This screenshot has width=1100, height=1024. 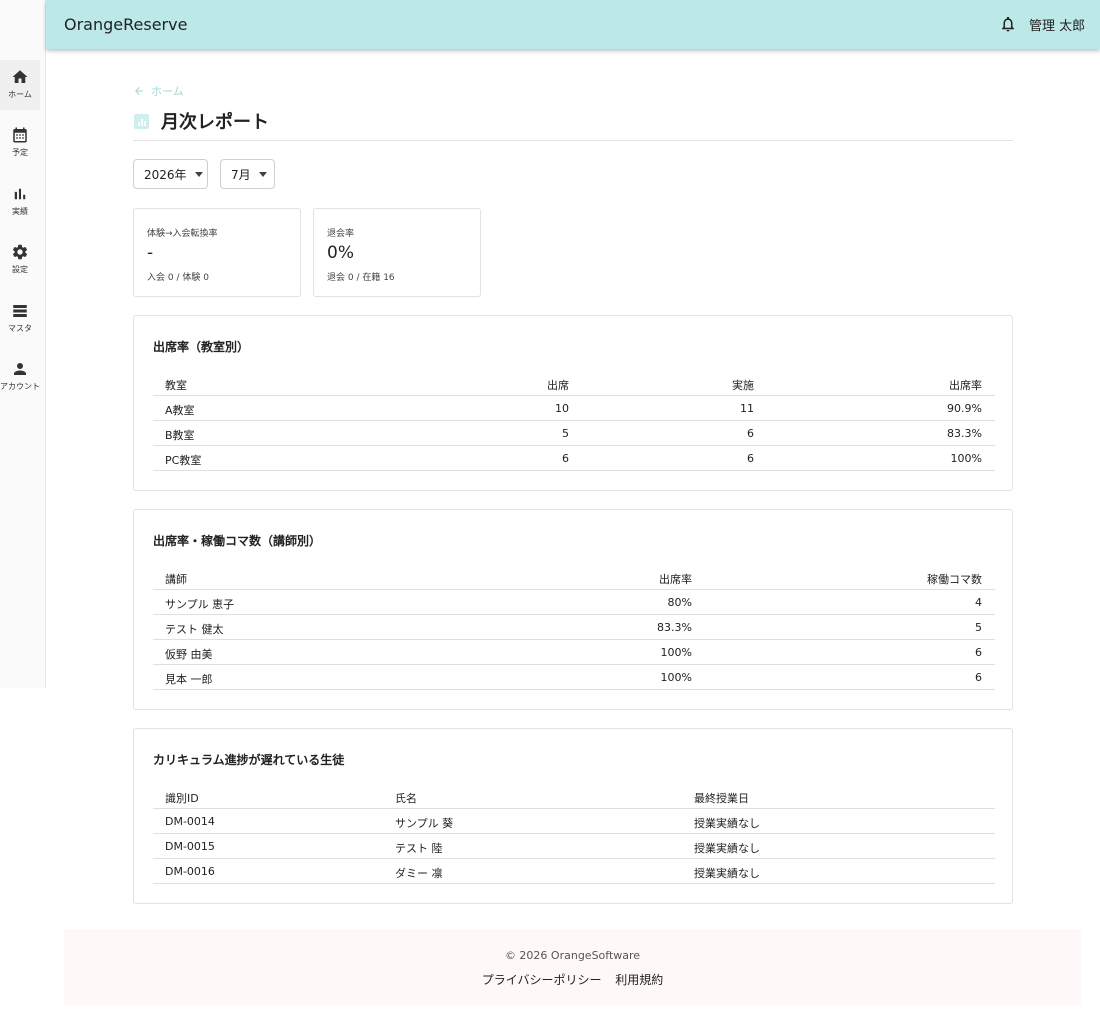 What do you see at coordinates (574, 383) in the screenshot?
I see `table-header: 教室 出席 実施 出席率` at bounding box center [574, 383].